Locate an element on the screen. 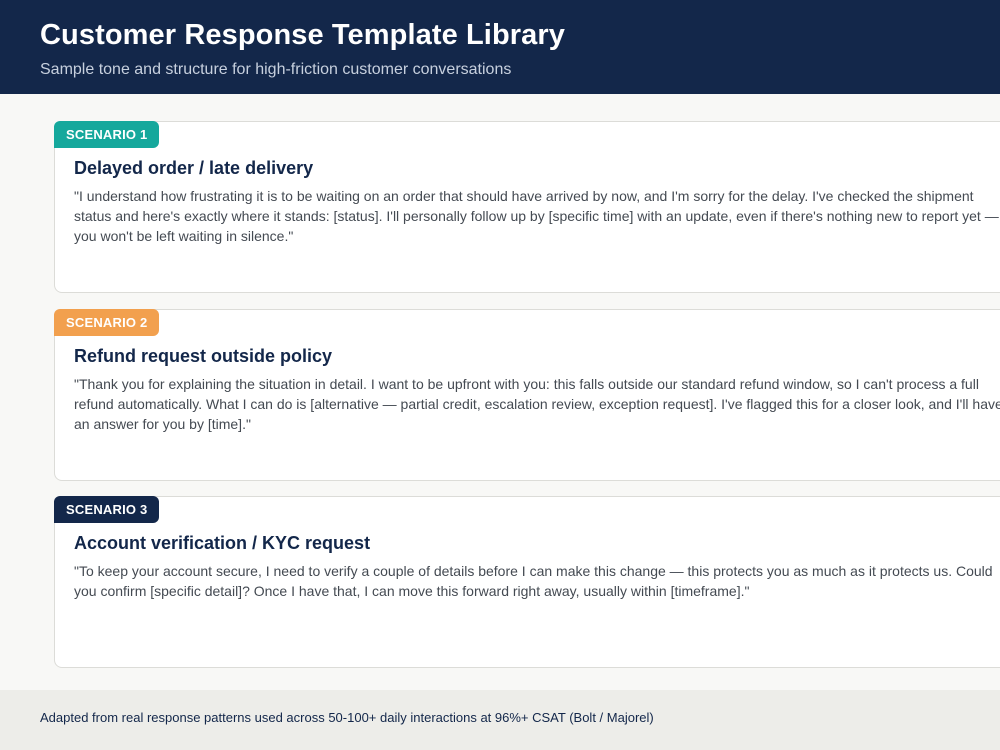 This screenshot has width=1000, height=750. scenario-title-1: Delayed order / late delivery is located at coordinates (194, 168).